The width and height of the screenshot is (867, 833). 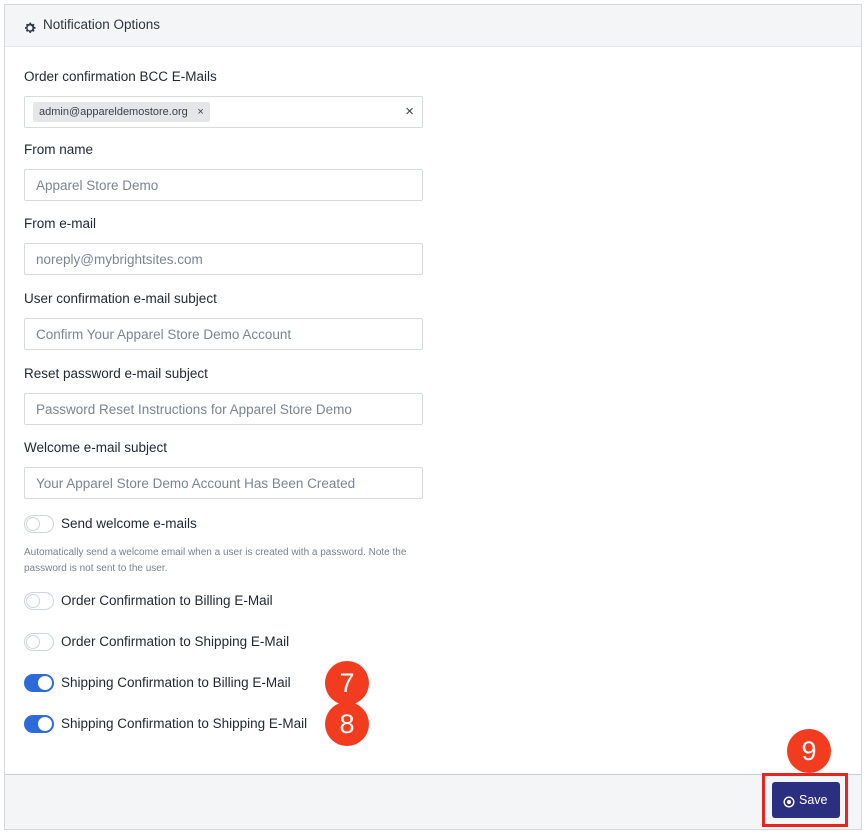 I want to click on from-name-input, so click(x=223, y=185).